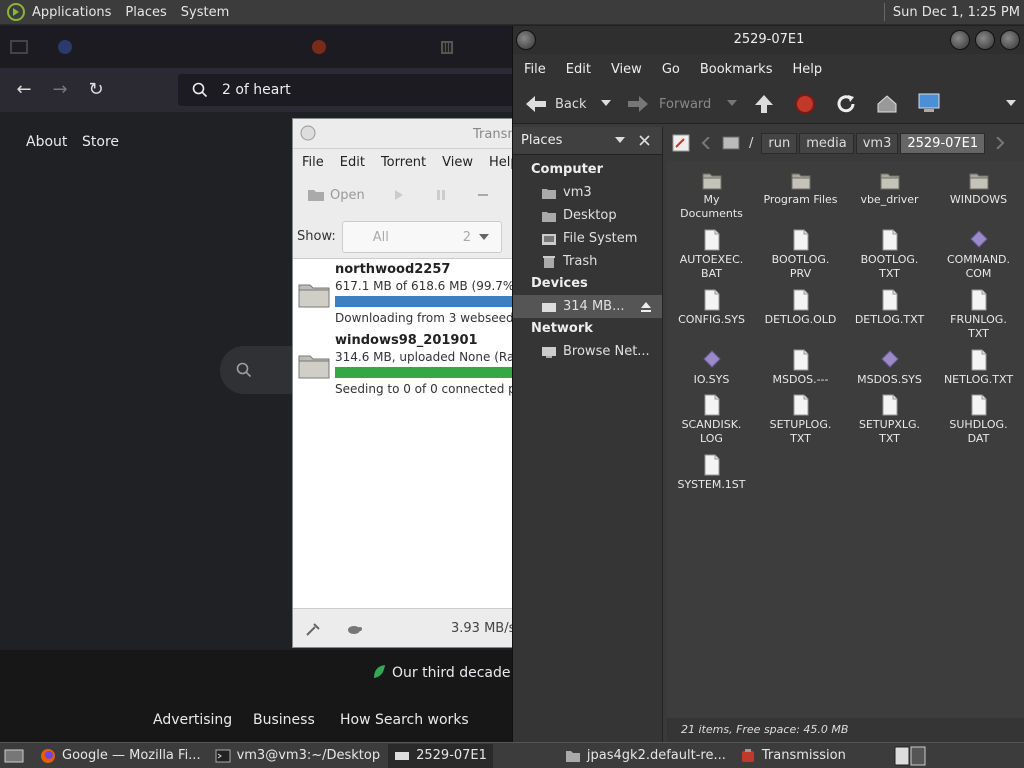 Image resolution: width=1024 pixels, height=768 pixels. Describe the element at coordinates (460, 673) in the screenshot. I see `footer-tagline: Our third decade of` at that location.